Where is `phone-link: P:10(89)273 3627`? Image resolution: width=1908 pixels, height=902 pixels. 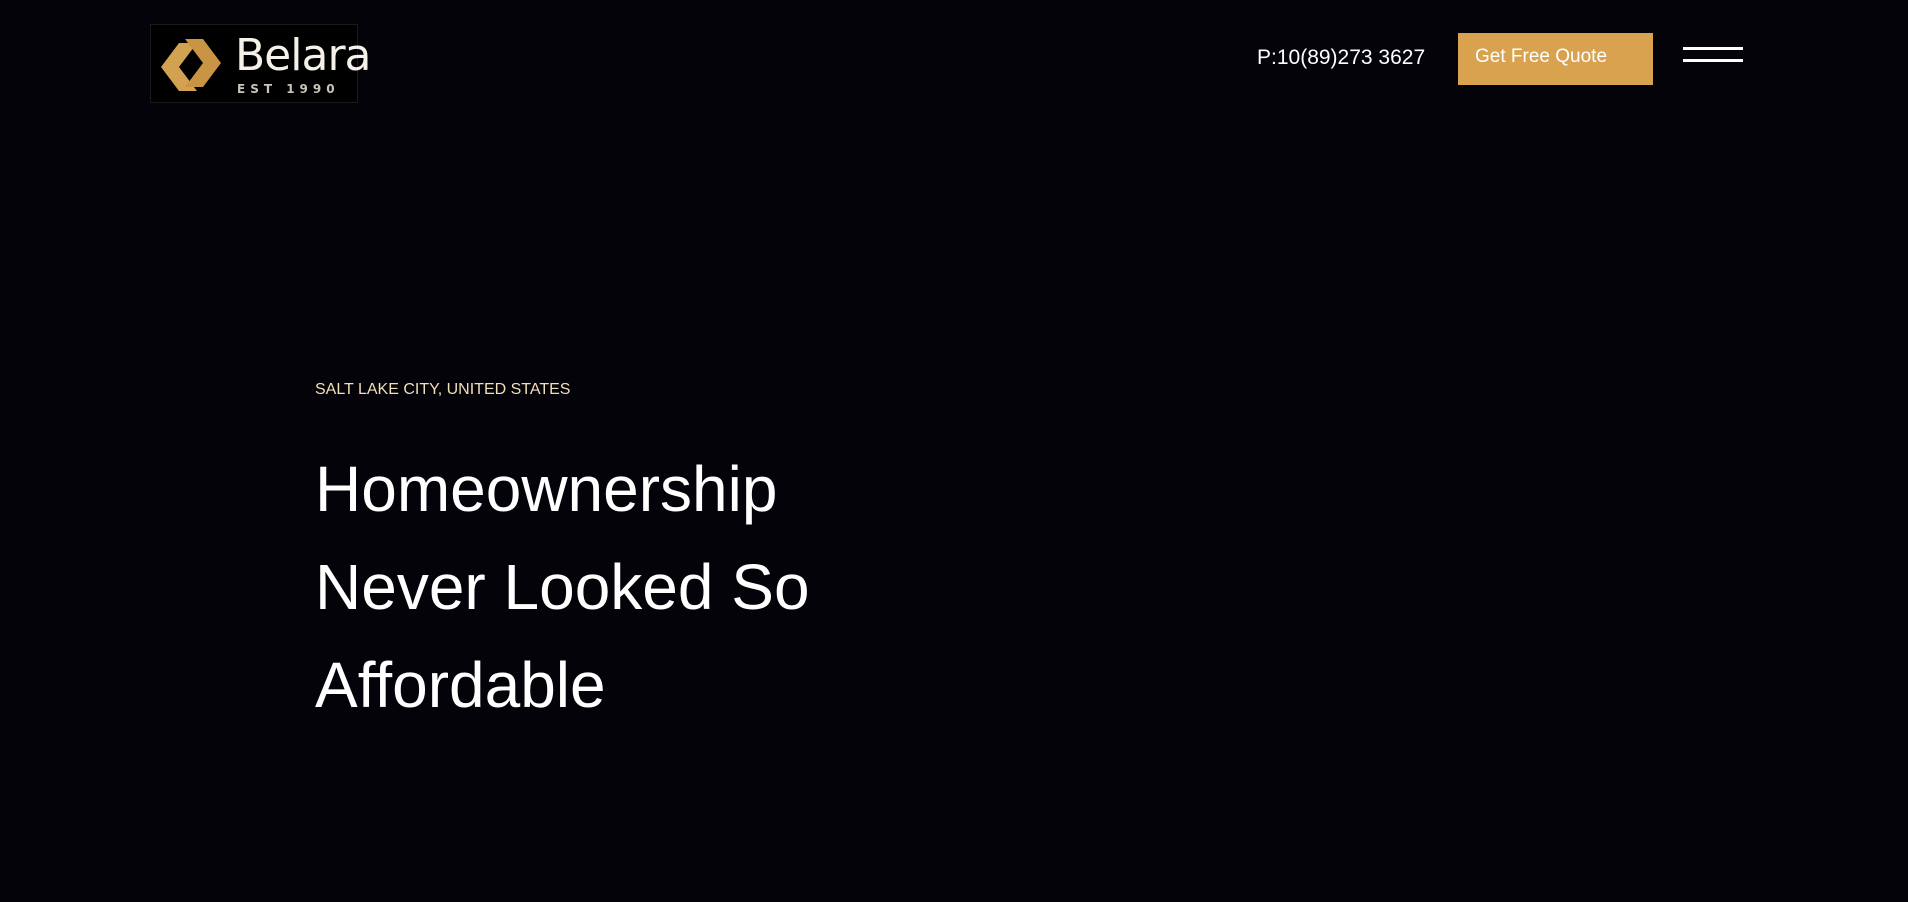
phone-link: P:10(89)273 3627 is located at coordinates (1341, 58).